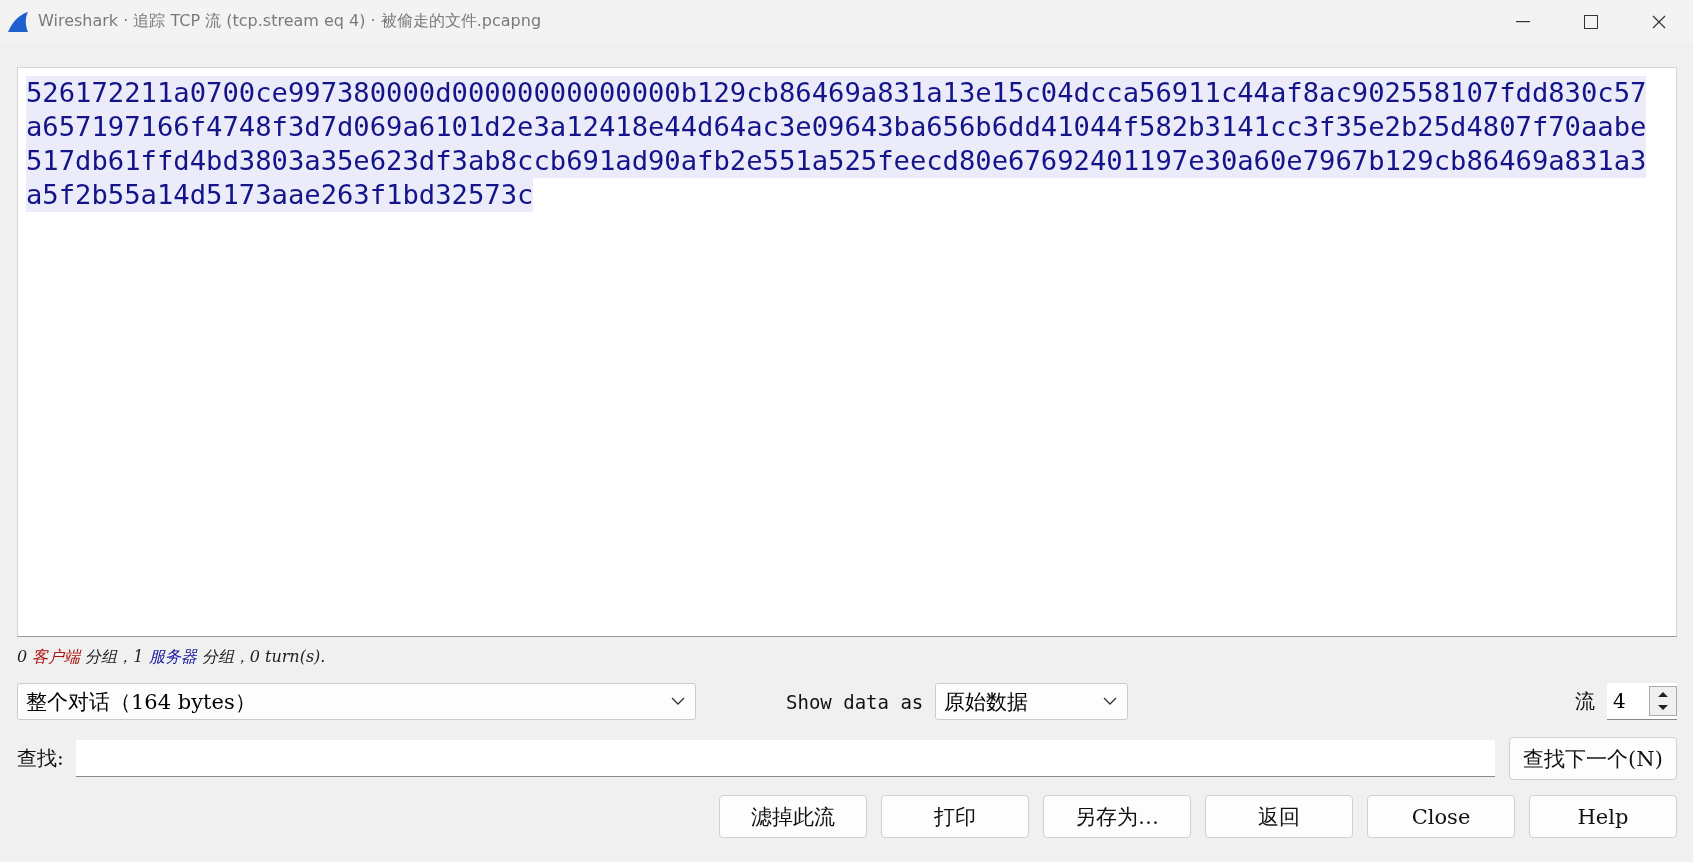 Image resolution: width=1693 pixels, height=862 pixels. Describe the element at coordinates (1603, 816) in the screenshot. I see `dialog-button: Help` at that location.